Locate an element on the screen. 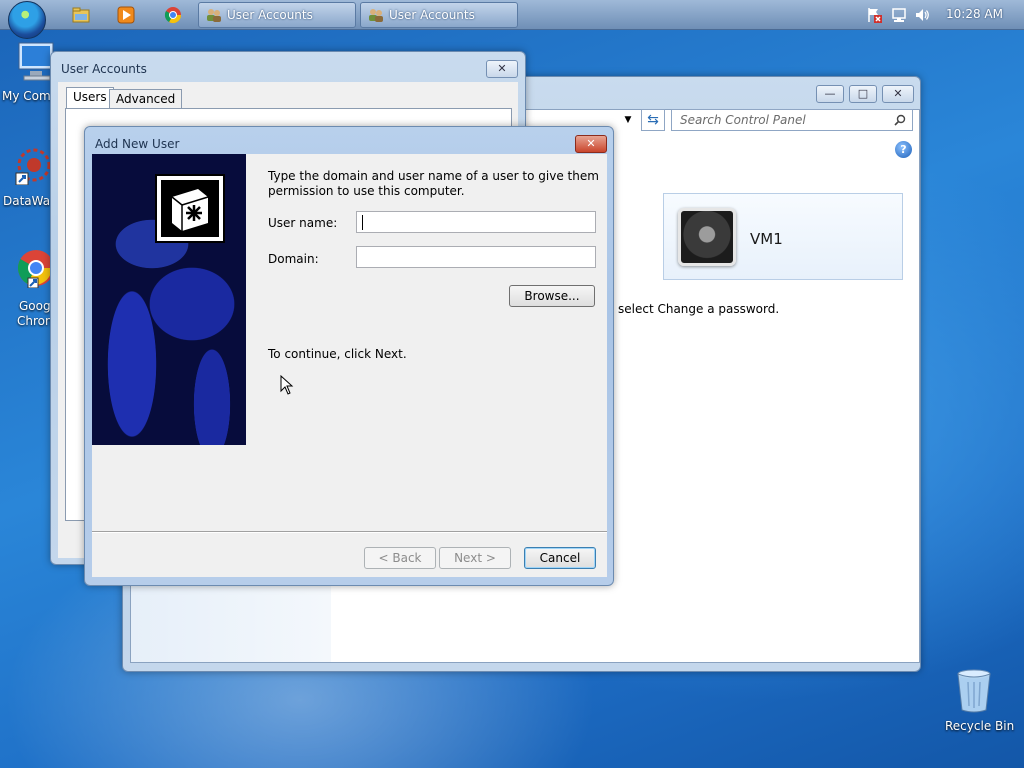 This screenshot has height=768, width=1024. domain-input is located at coordinates (476, 257).